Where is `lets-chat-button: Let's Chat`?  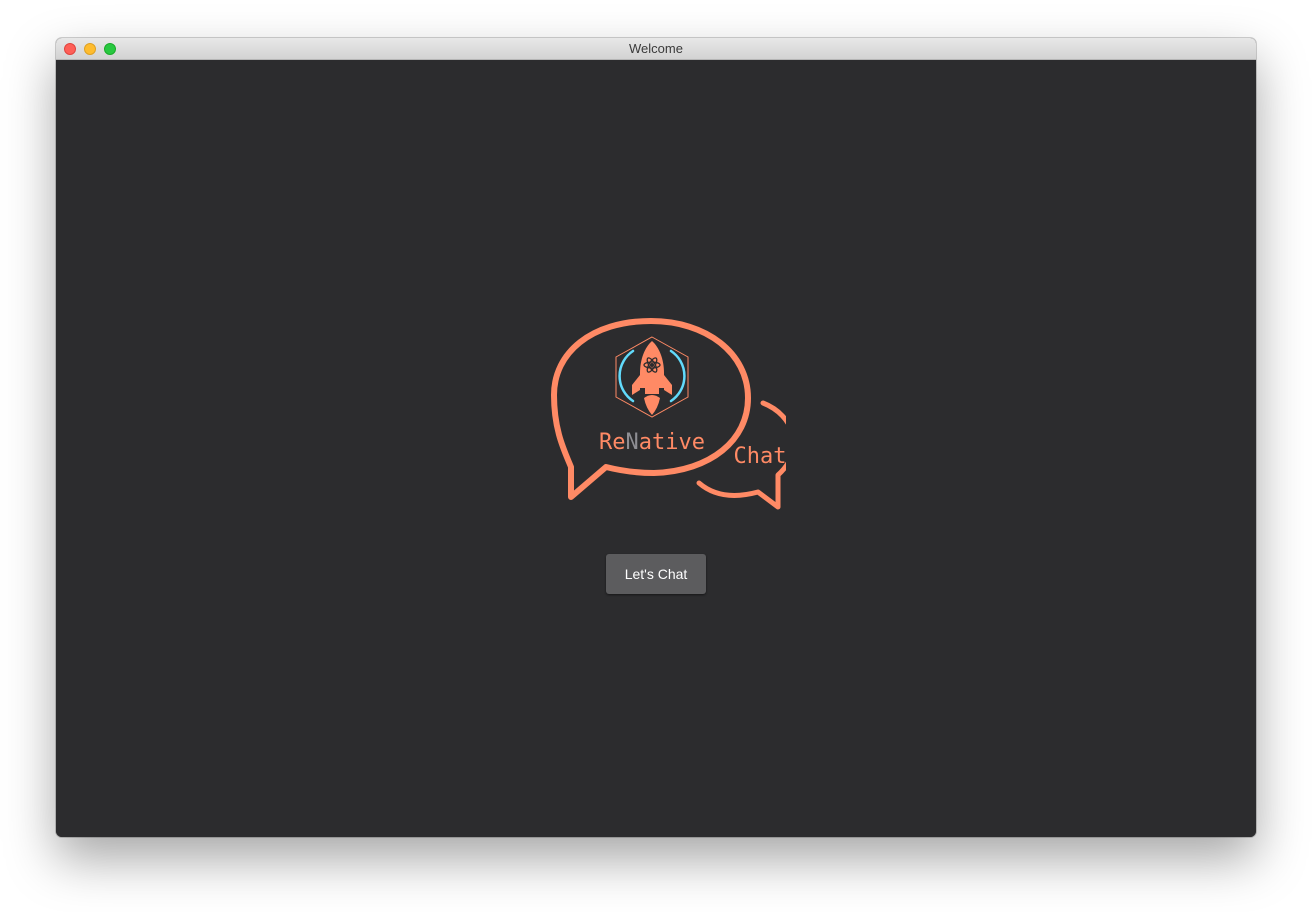
lets-chat-button: Let's Chat is located at coordinates (656, 574).